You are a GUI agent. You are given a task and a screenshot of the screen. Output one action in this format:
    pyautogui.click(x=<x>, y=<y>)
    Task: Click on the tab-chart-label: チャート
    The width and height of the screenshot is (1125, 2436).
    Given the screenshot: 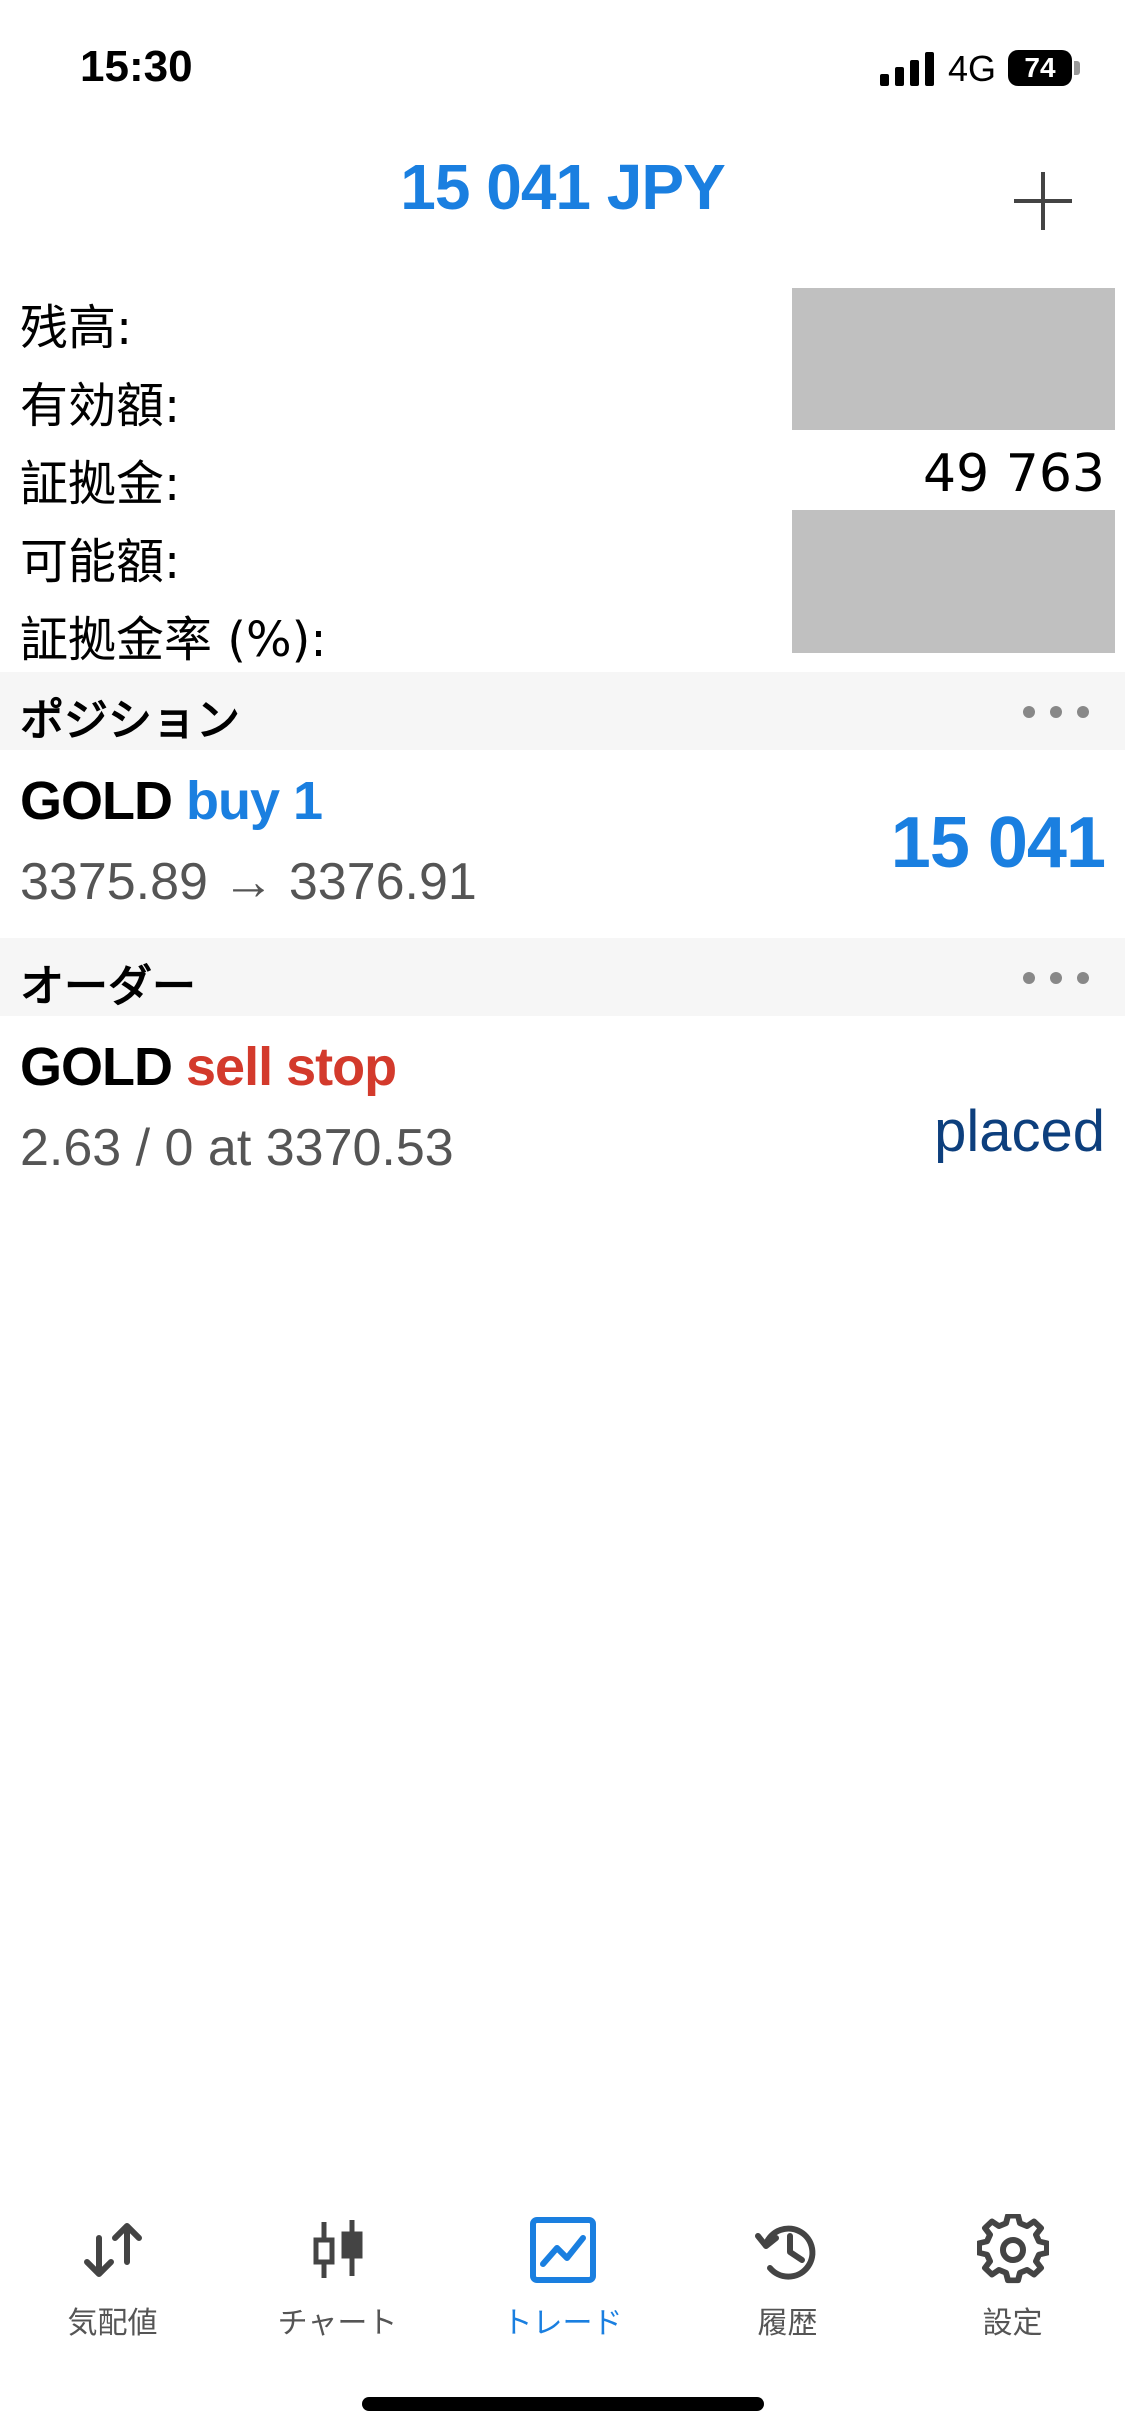 What is the action you would take?
    pyautogui.click(x=337, y=2323)
    